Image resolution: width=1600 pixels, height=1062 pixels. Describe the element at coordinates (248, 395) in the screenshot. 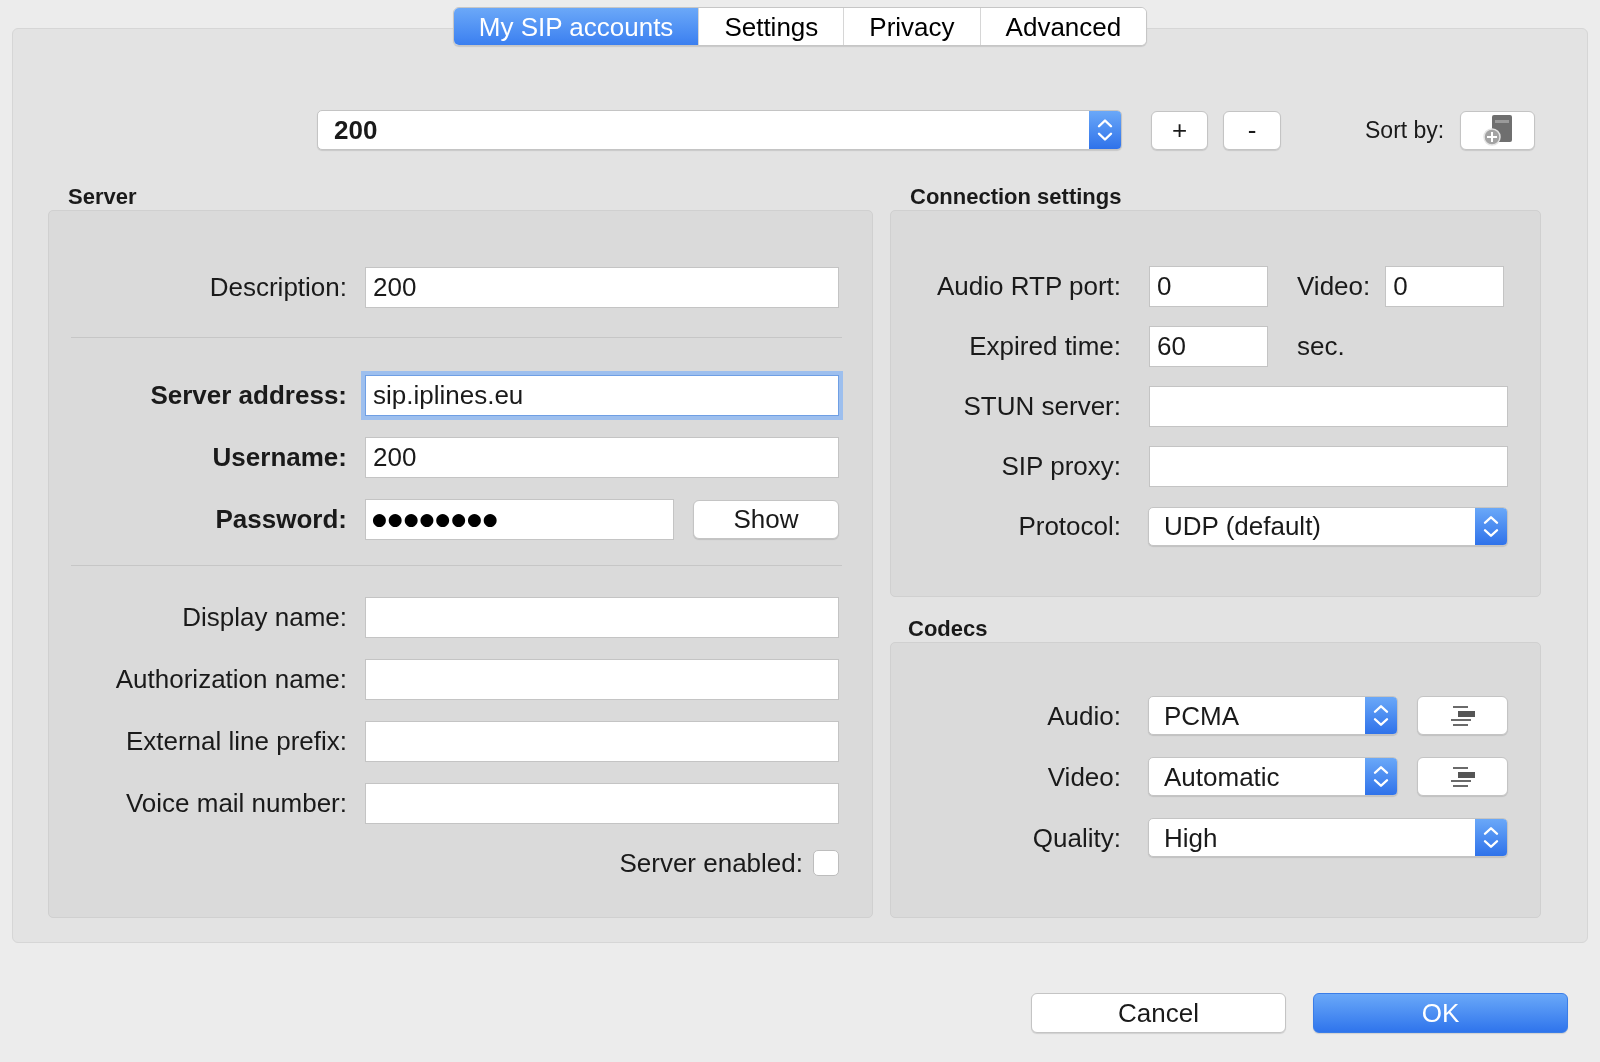

I see `field-label: Server address:` at that location.